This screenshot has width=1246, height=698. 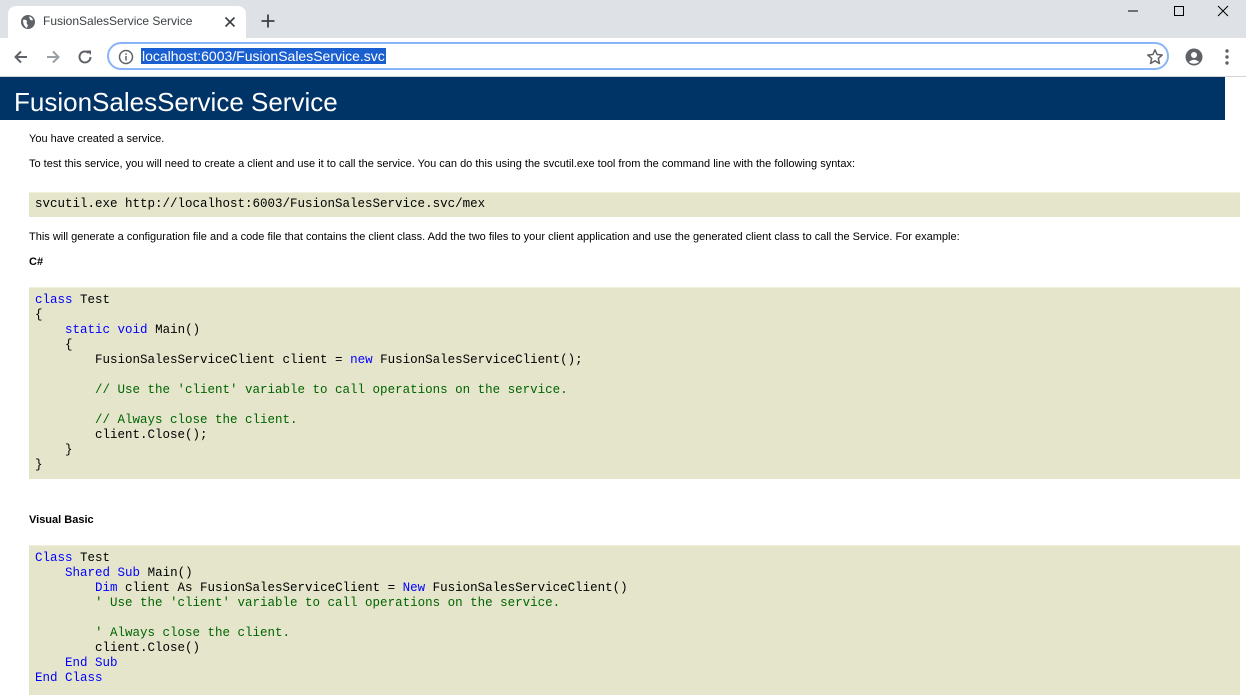 What do you see at coordinates (97, 139) in the screenshot?
I see `intro-text: You have created a service.` at bounding box center [97, 139].